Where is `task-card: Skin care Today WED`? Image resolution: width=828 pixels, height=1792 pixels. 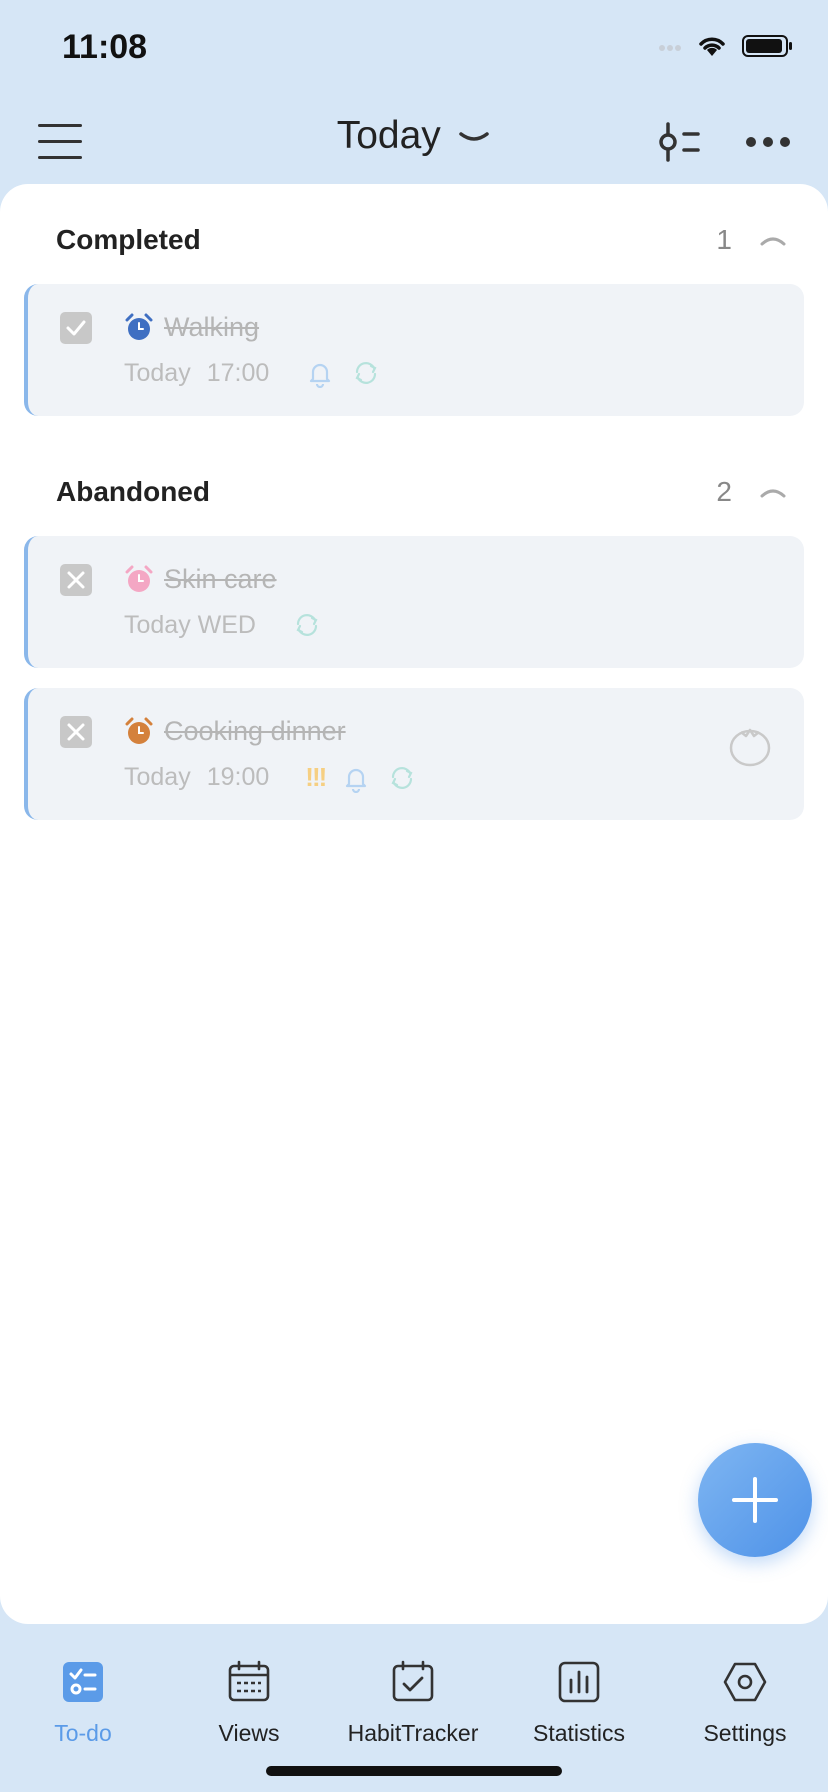 task-card: Skin care Today WED is located at coordinates (414, 602).